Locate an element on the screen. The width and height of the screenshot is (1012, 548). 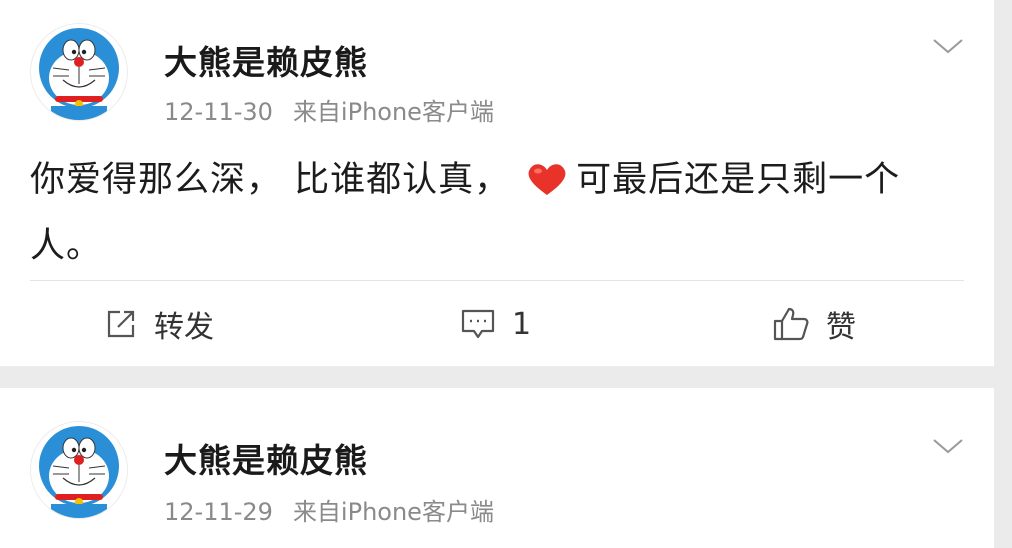
comment-button: 1 is located at coordinates (495, 324).